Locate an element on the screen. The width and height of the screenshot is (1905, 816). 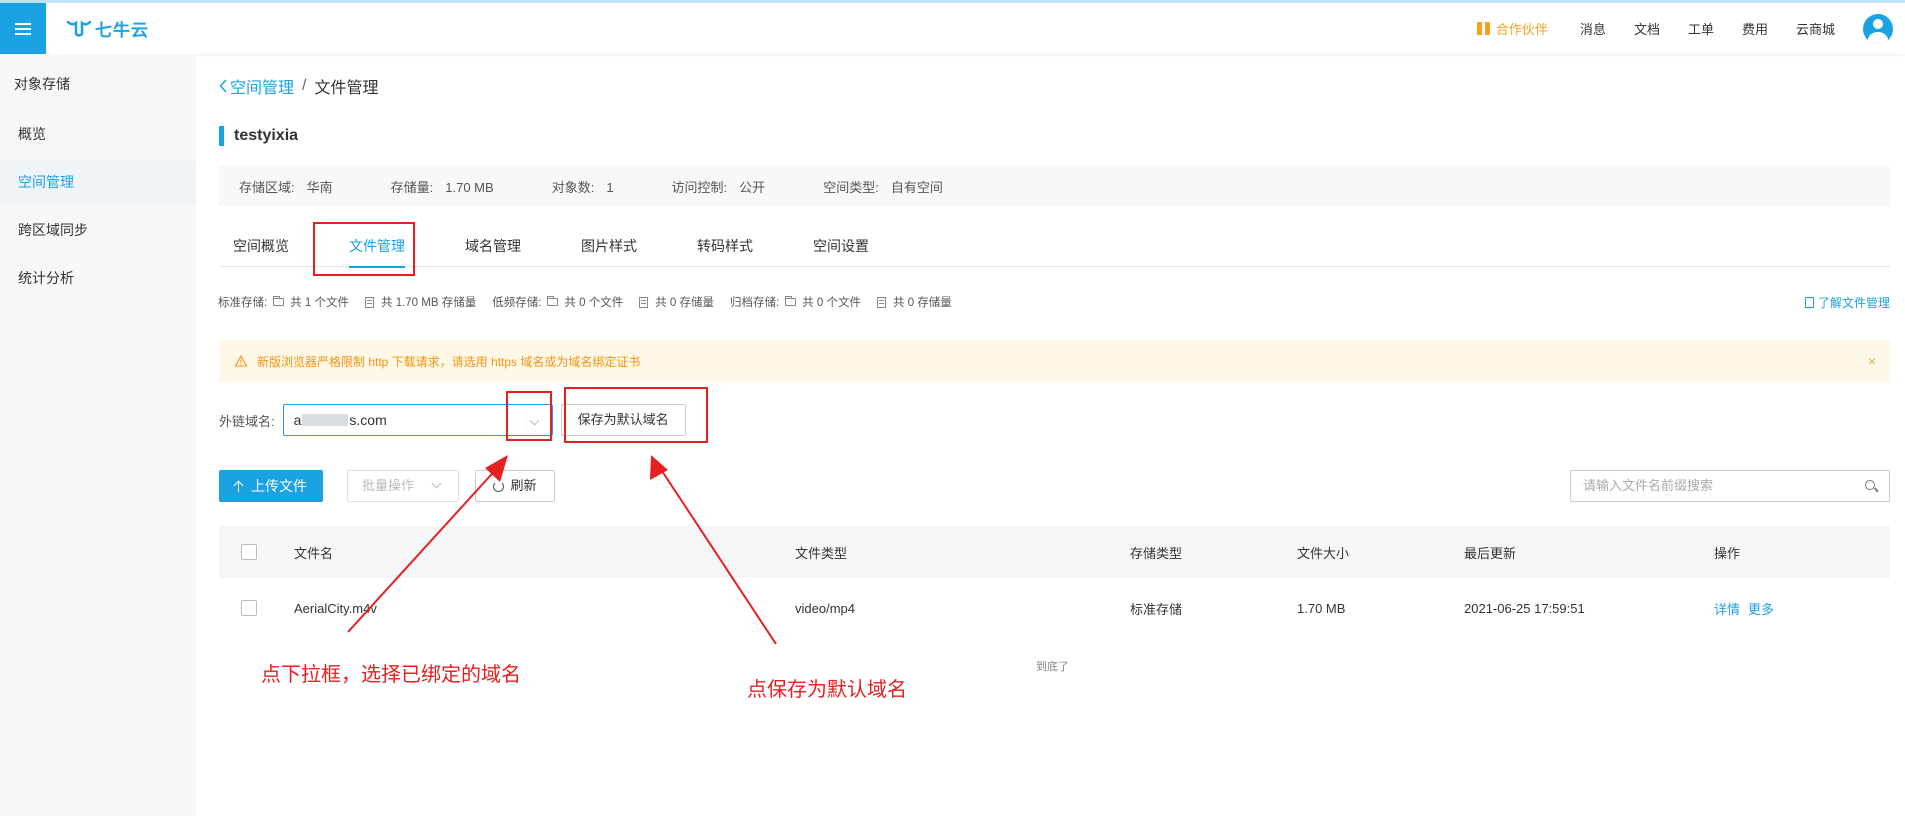
table-header: 文件名 文件类型 存储类型 文件大小 最后更新 操作 is located at coordinates (1054, 552).